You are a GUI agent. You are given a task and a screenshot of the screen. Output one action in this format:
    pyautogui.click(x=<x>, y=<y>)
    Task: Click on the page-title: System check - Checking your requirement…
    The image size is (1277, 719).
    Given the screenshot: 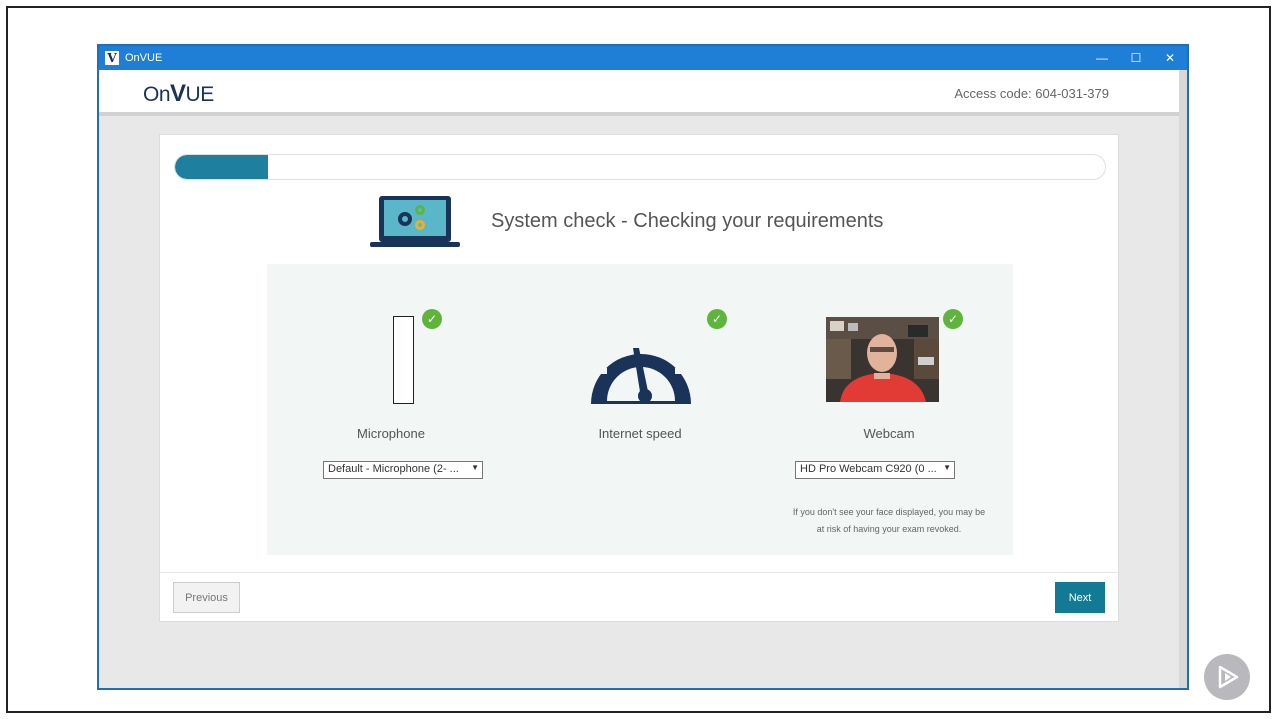 What is the action you would take?
    pyautogui.click(x=687, y=221)
    